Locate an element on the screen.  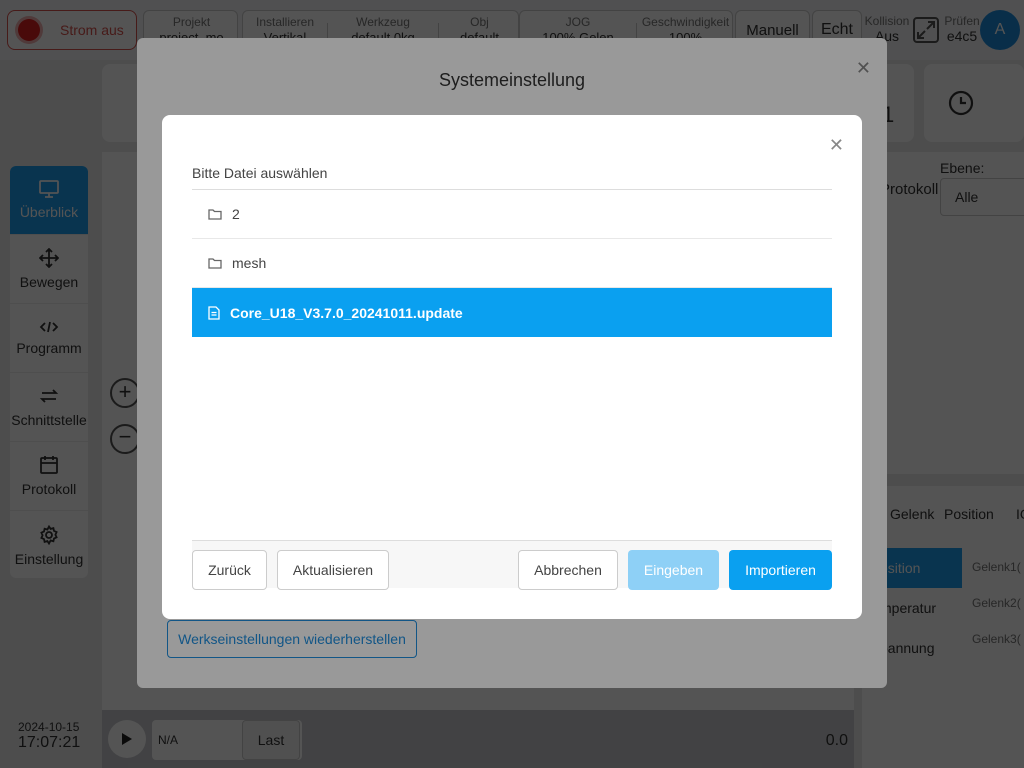
document-icon is located at coordinates (214, 312).